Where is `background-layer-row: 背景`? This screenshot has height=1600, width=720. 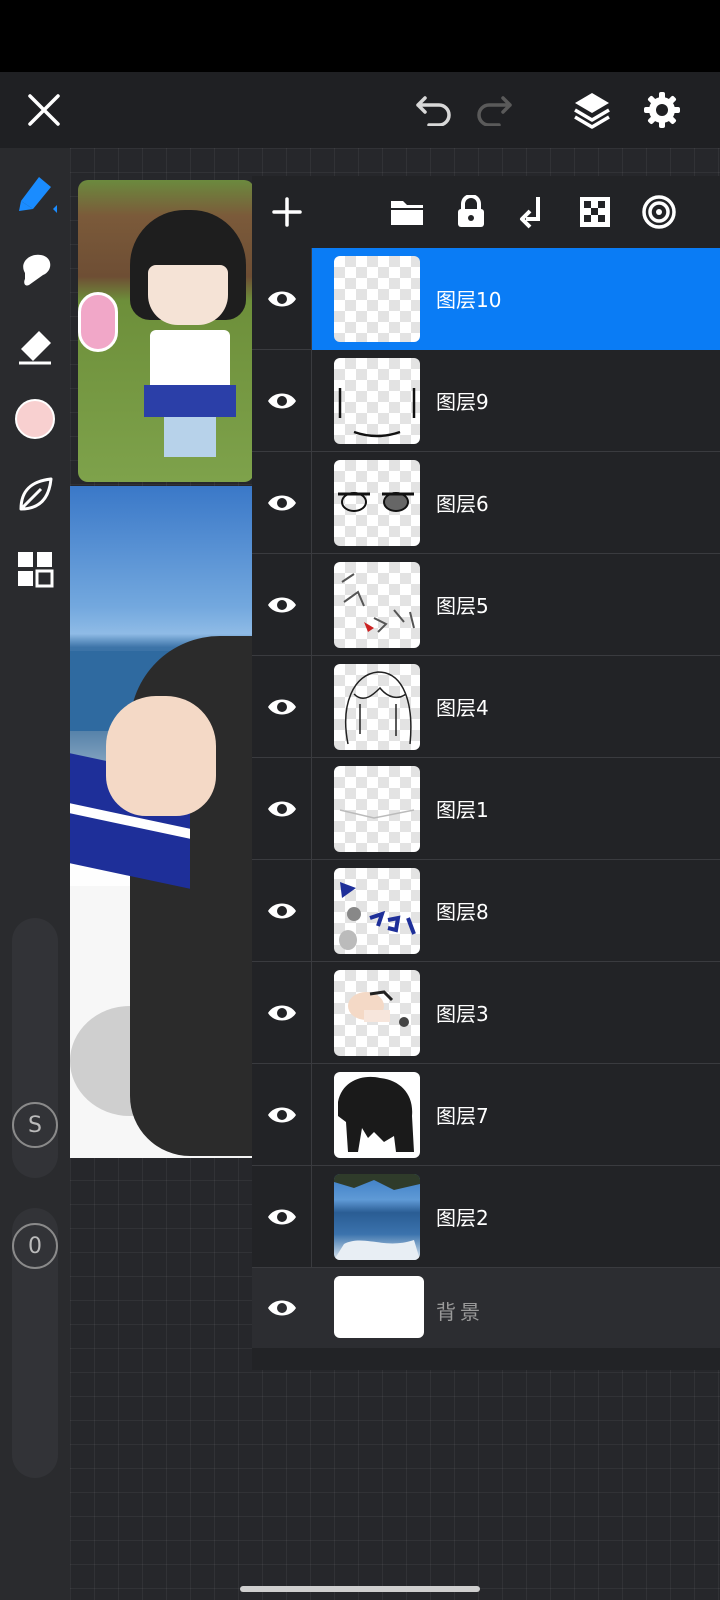 background-layer-row: 背景 is located at coordinates (486, 1308).